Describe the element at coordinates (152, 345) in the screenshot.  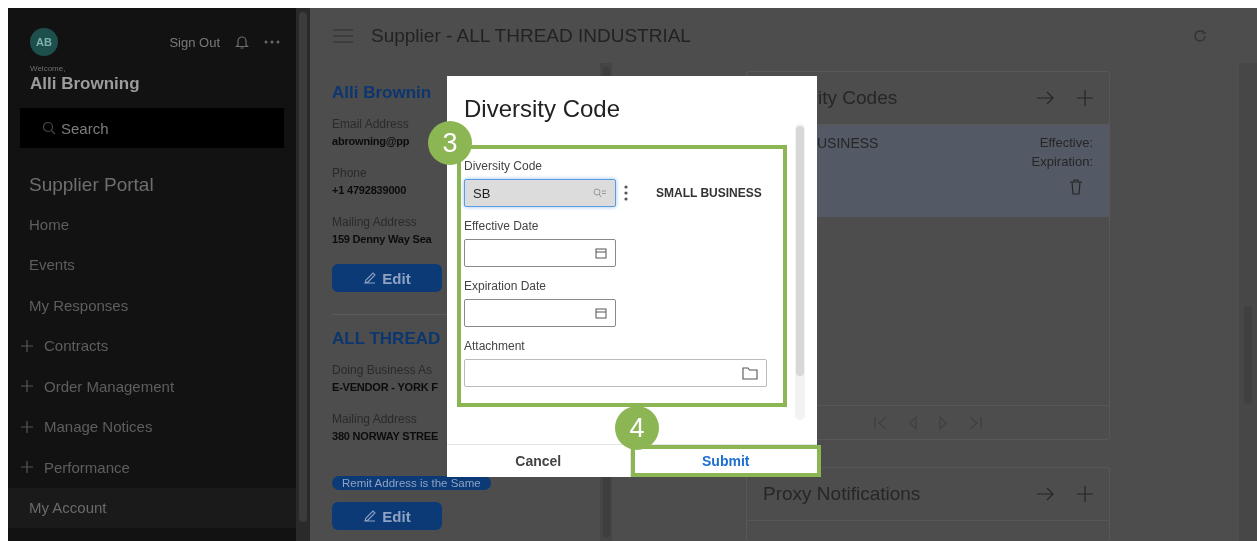
I see `nav-item: Contracts` at that location.